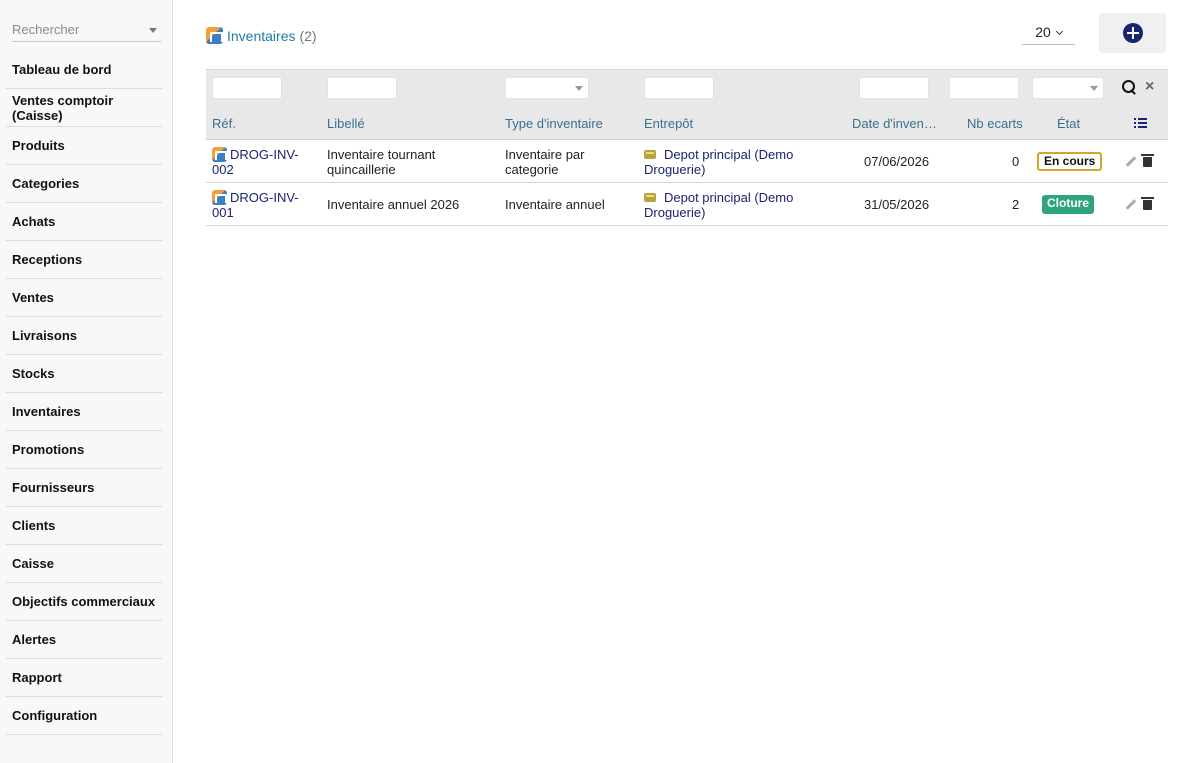 The width and height of the screenshot is (1200, 763). What do you see at coordinates (687, 34) in the screenshot?
I see `page-header: Inventaires (2) 20` at bounding box center [687, 34].